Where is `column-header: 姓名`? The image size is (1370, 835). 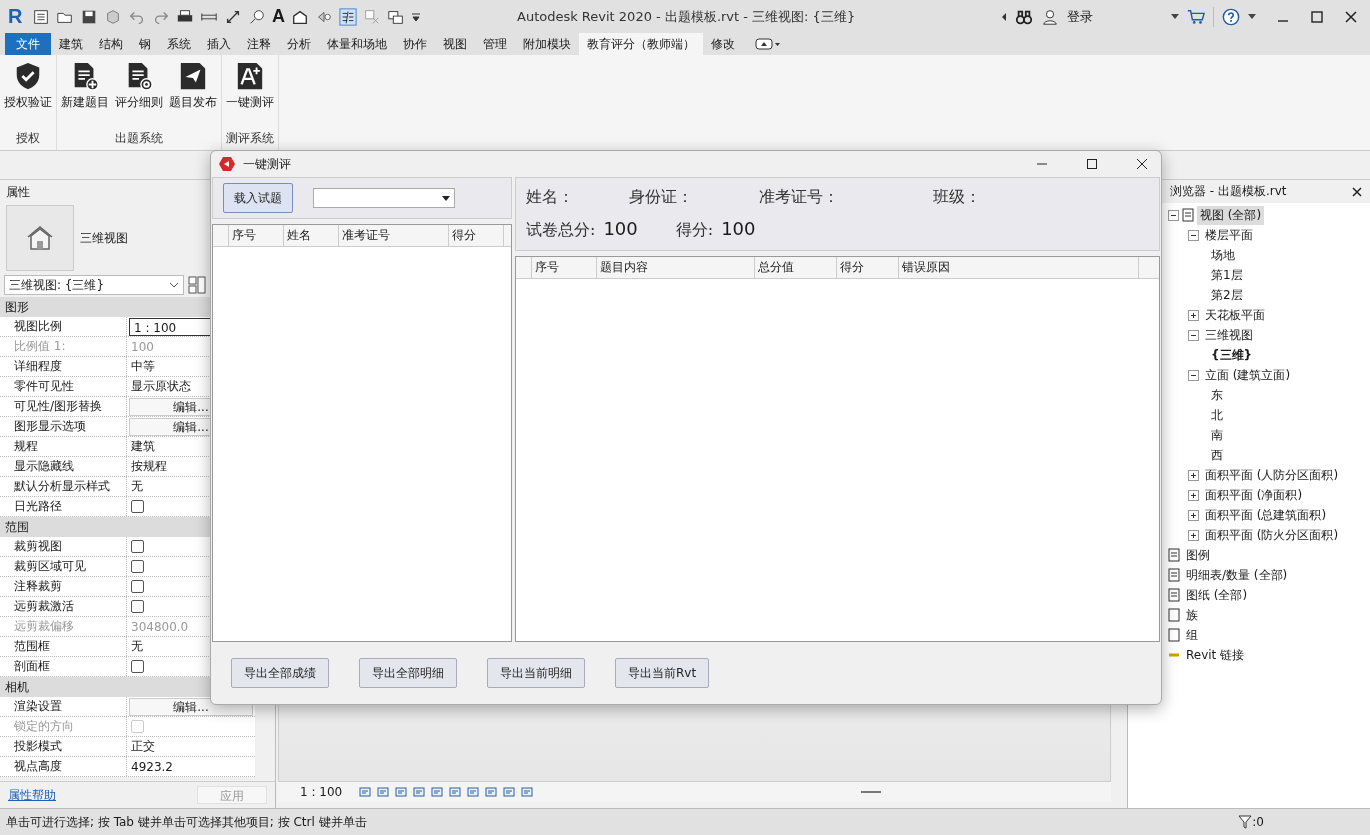
column-header: 姓名 is located at coordinates (311, 235).